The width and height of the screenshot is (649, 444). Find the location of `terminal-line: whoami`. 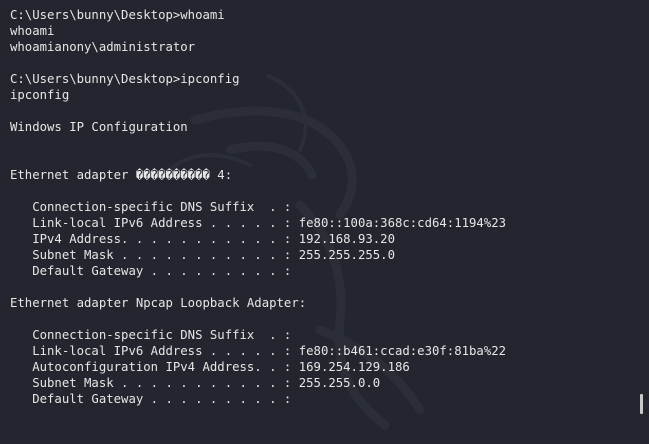

terminal-line: whoami is located at coordinates (32, 31).